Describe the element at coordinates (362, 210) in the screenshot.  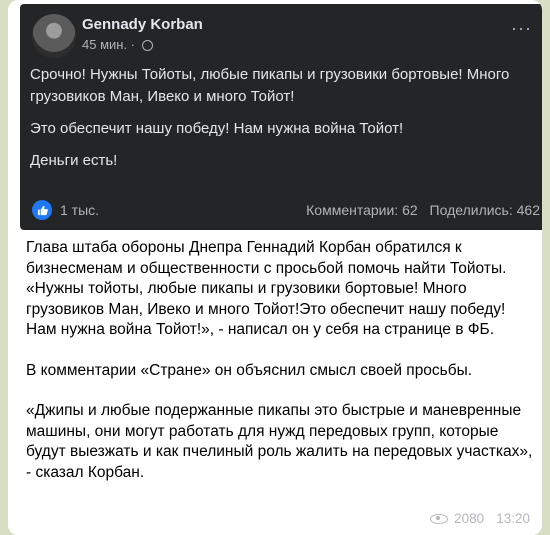
I see `comments-count: Комментарии: 62` at that location.